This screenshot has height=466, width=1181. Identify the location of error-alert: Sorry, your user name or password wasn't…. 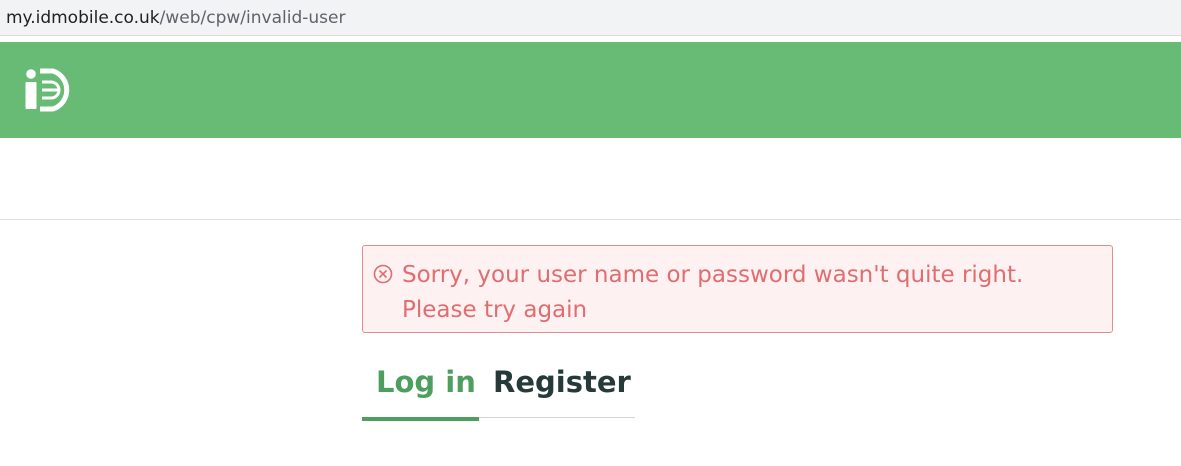
(737, 289).